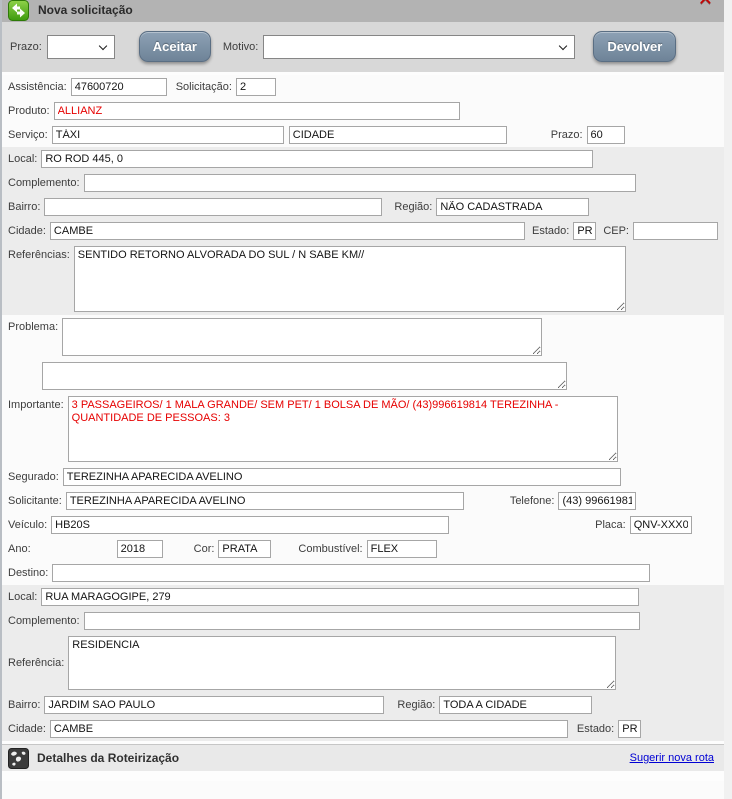 This screenshot has height=799, width=732. I want to click on telefone-field, so click(597, 501).